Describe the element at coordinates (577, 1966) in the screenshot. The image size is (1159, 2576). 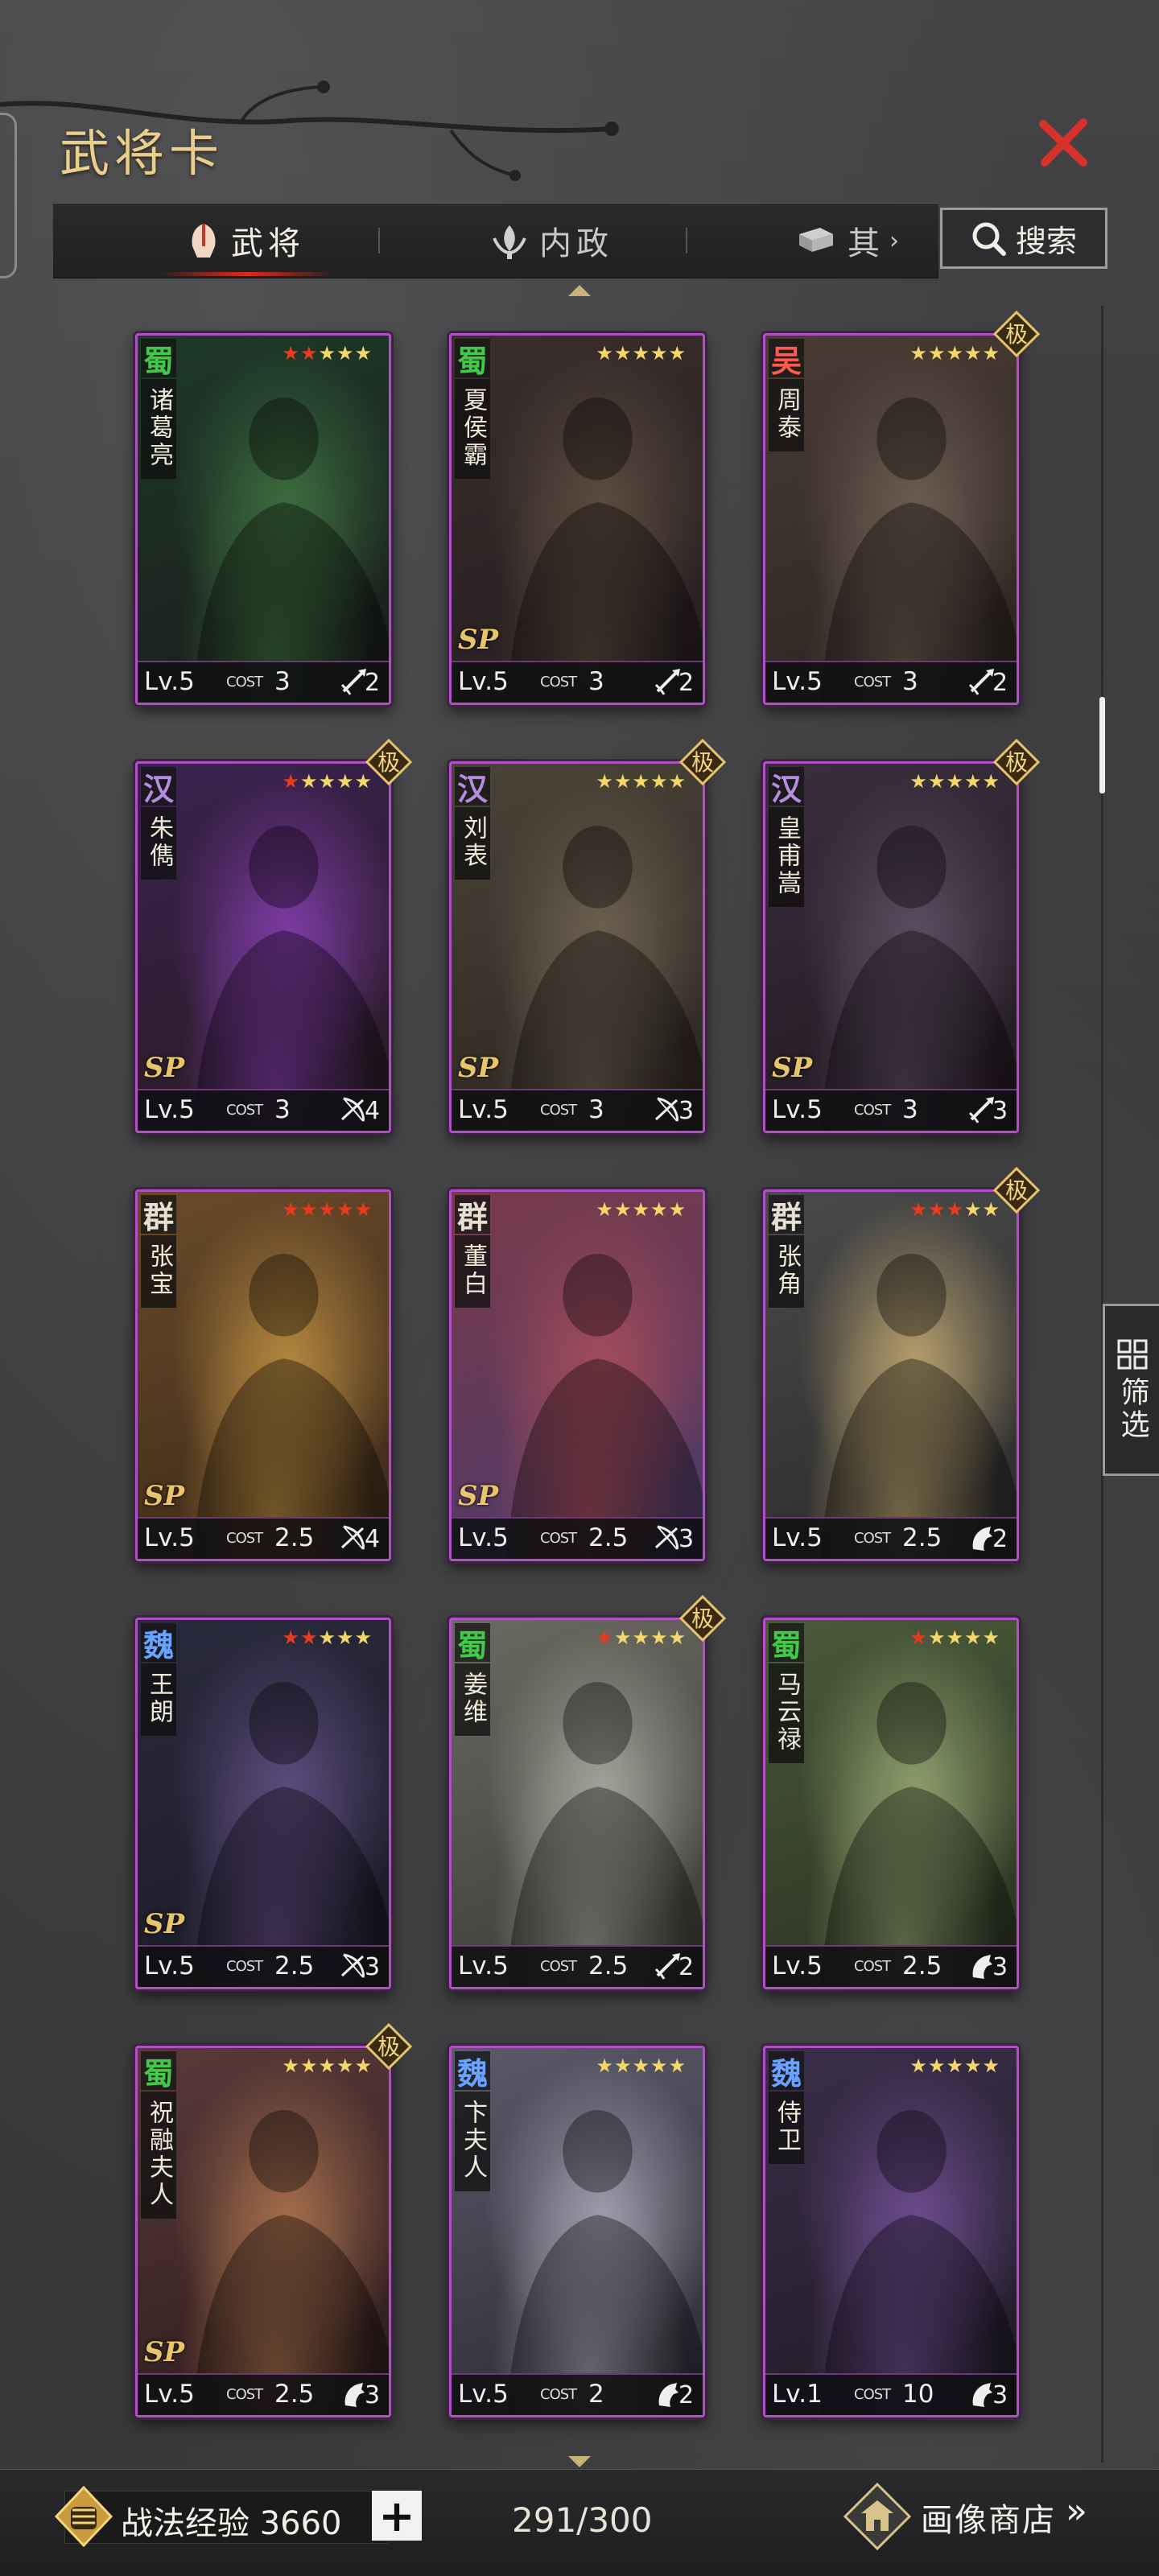
I see `card-footer: Lv.5 COST 2.5 2` at that location.